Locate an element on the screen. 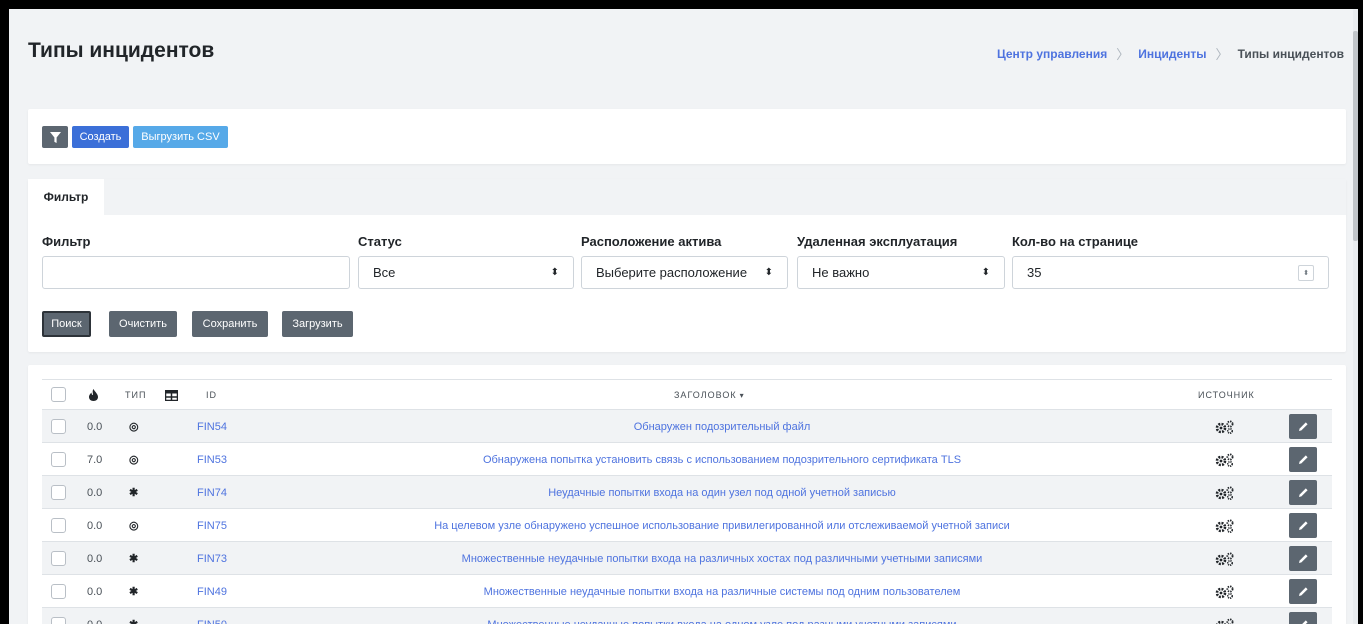  row-title-link: Обнаружен подозрительный файл is located at coordinates (722, 426).